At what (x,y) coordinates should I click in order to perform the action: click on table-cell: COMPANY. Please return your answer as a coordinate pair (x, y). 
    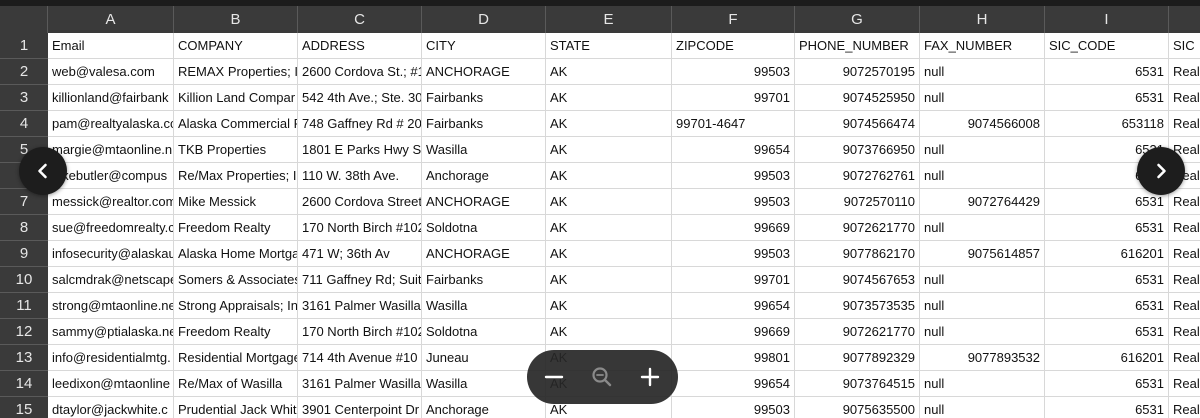
    Looking at the image, I should click on (236, 46).